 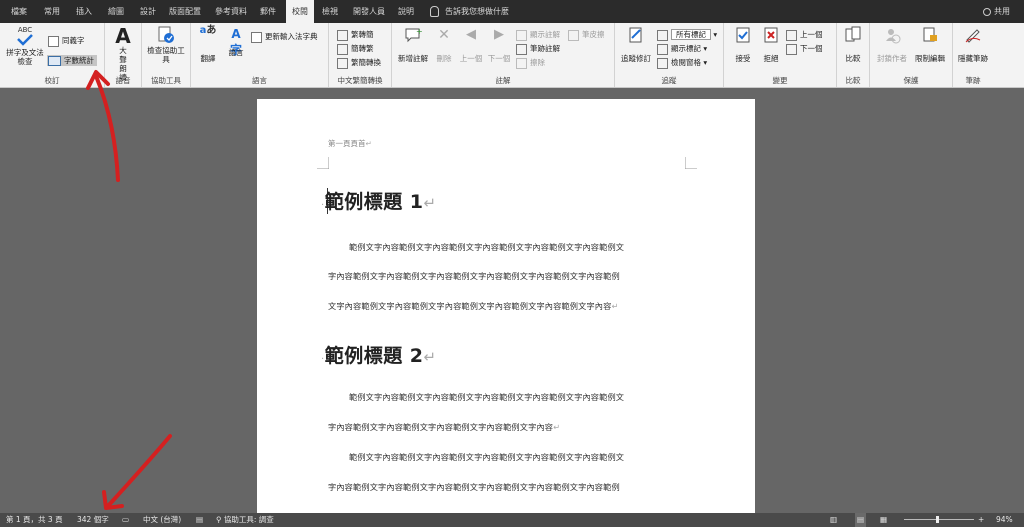 I want to click on group-changes: 接受 拒絕 上一個 下一個 變更, so click(x=780, y=55).